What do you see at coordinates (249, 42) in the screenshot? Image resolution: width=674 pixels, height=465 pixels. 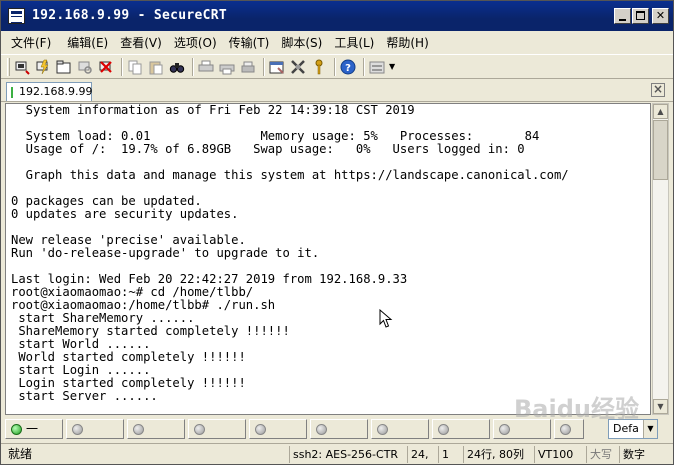 I see `menu-transfer: 传输(T)` at bounding box center [249, 42].